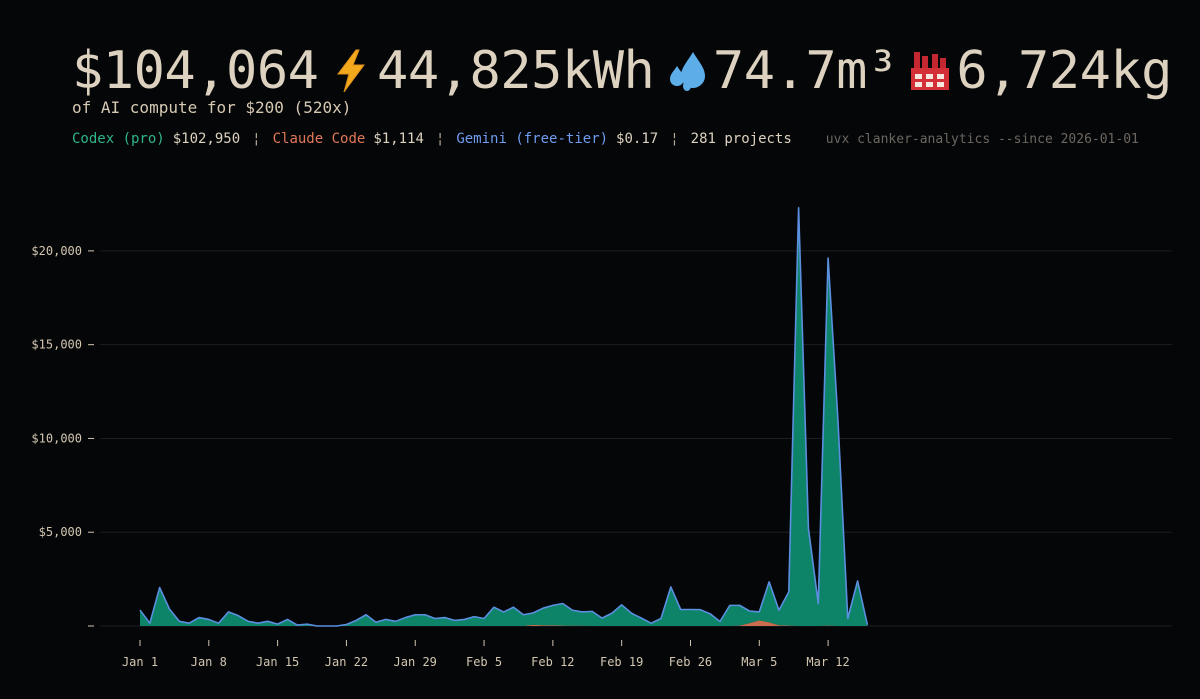  I want to click on y-tick-label: $10,000, so click(56, 438).